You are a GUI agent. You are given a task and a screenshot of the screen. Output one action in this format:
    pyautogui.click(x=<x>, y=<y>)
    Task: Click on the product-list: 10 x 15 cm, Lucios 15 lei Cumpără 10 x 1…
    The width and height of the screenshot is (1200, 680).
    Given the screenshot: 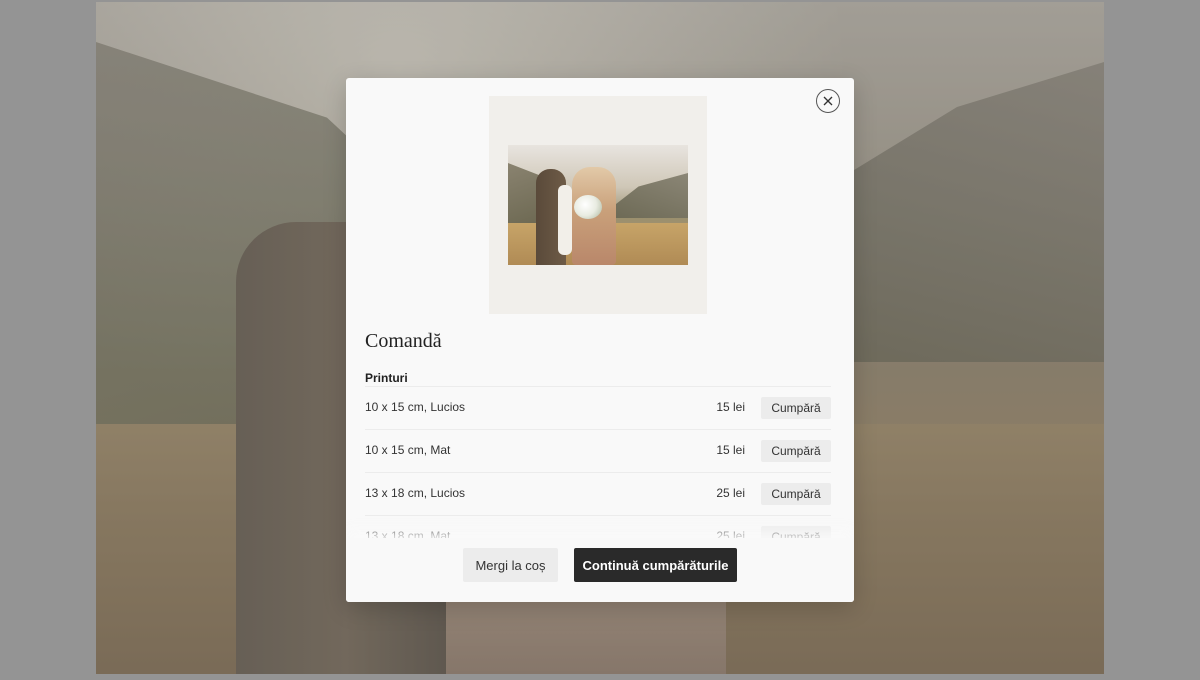 What is the action you would take?
    pyautogui.click(x=598, y=472)
    